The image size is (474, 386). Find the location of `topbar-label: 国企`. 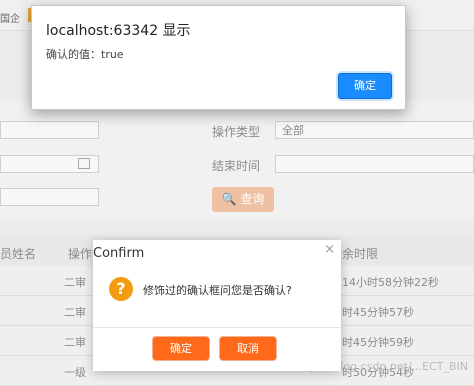

topbar-label: 国企 is located at coordinates (10, 19).